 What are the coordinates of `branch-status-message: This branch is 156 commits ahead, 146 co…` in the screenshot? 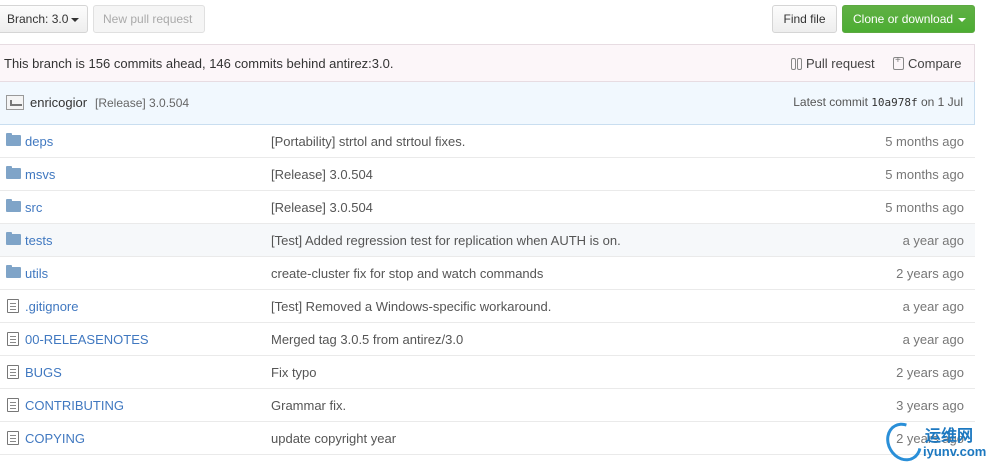 It's located at (199, 63).